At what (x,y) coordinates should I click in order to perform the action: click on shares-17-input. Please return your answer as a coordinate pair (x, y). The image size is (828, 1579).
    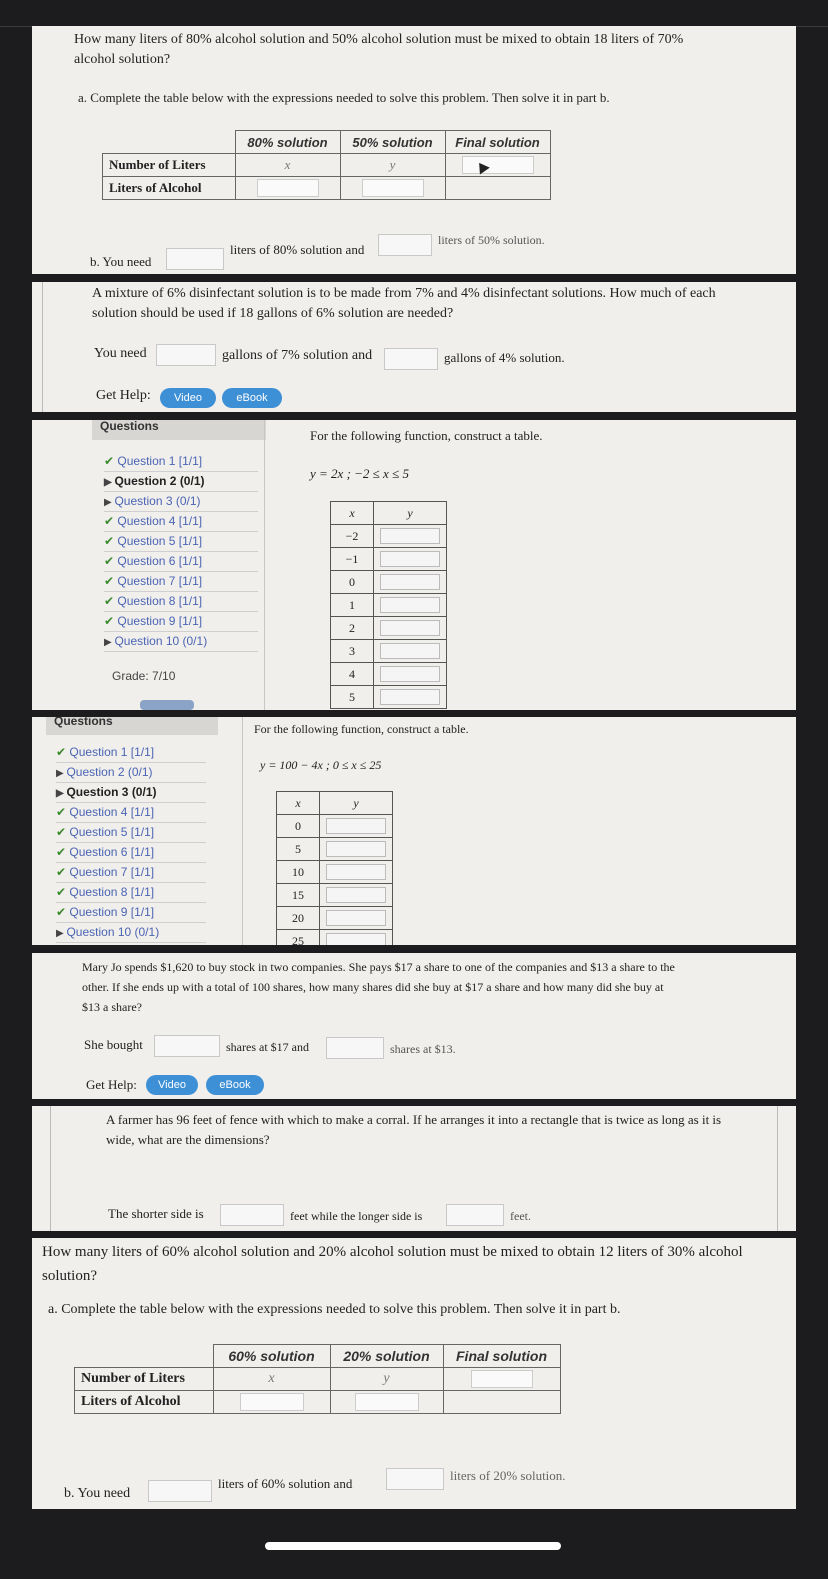
    Looking at the image, I should click on (187, 1046).